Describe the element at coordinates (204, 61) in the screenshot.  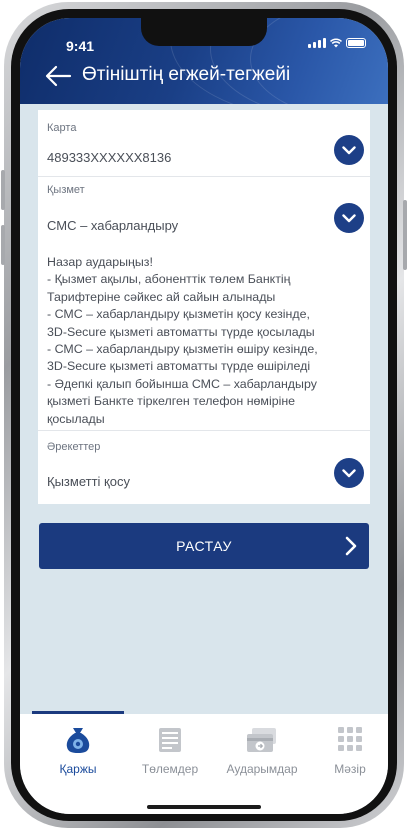
I see `app-header: 9:41 Өтініштің егжей-тегжейі` at that location.